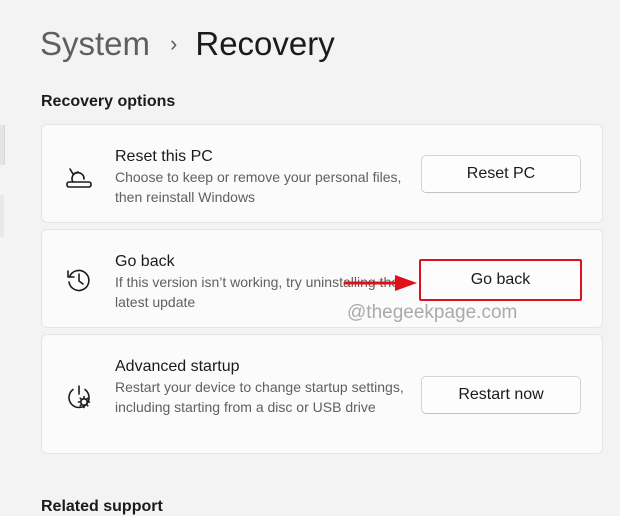  I want to click on red-arrow-annotation, so click(380, 283).